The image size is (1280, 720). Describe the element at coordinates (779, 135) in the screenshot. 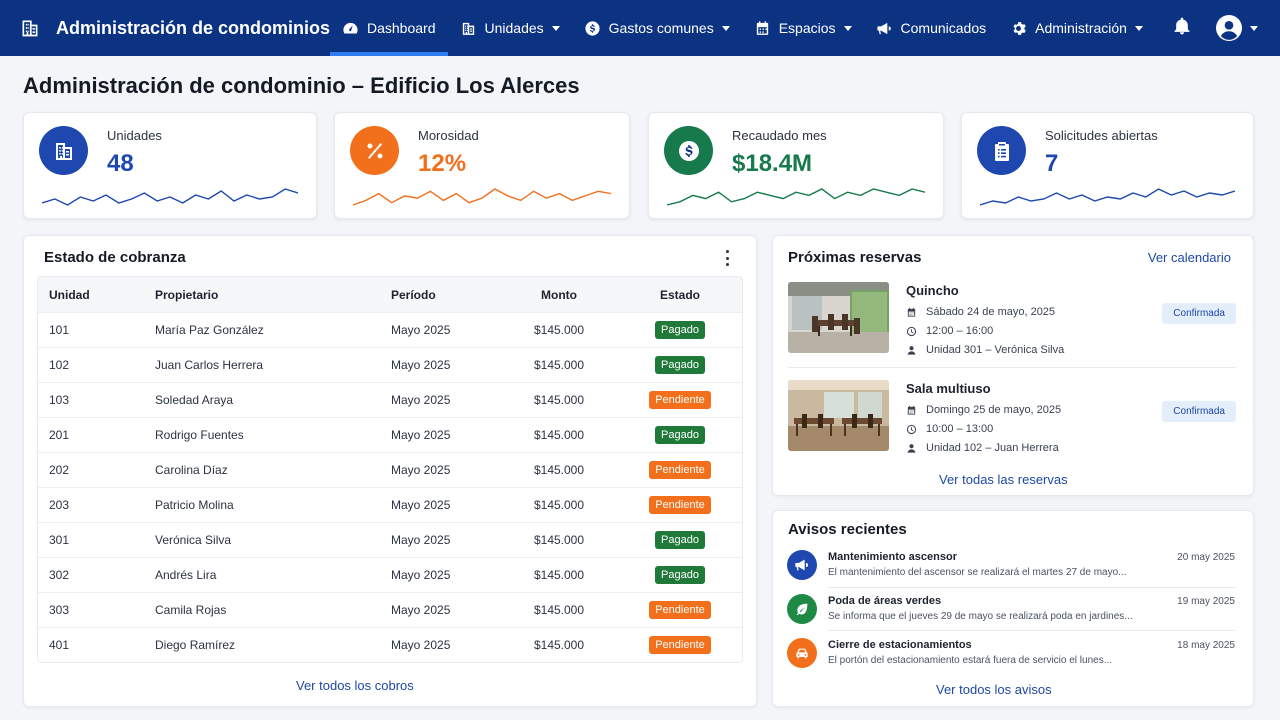

I see `kpi-label: Recaudado mes` at that location.